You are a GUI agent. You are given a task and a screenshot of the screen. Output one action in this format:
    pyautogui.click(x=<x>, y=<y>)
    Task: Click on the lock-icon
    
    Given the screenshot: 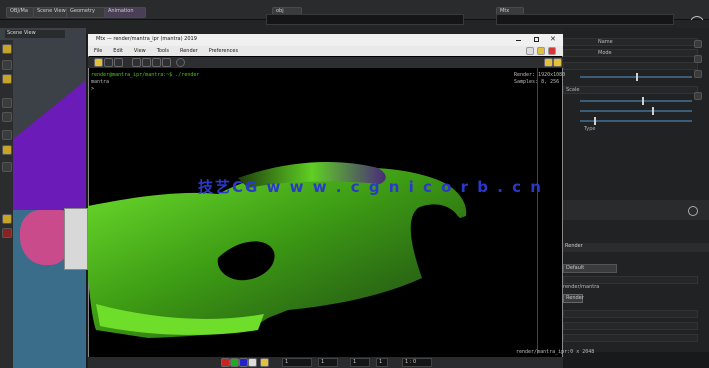 What is the action you would take?
    pyautogui.click(x=698, y=44)
    